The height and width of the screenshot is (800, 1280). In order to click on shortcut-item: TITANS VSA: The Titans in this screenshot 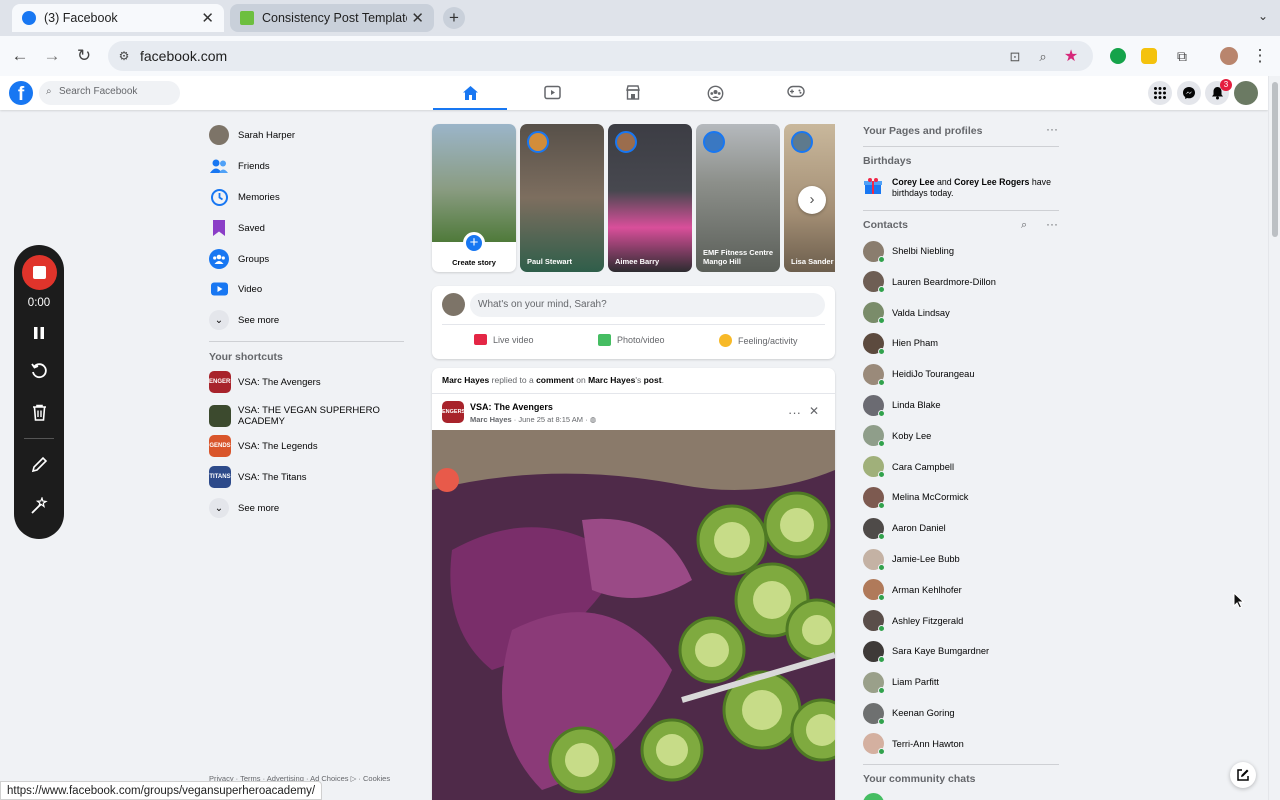, I will do `click(257, 477)`.